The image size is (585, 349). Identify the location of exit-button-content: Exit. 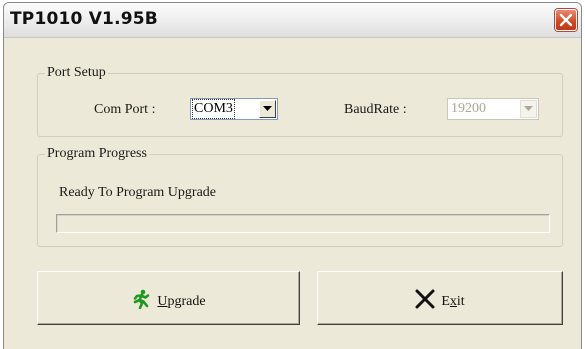
(440, 302).